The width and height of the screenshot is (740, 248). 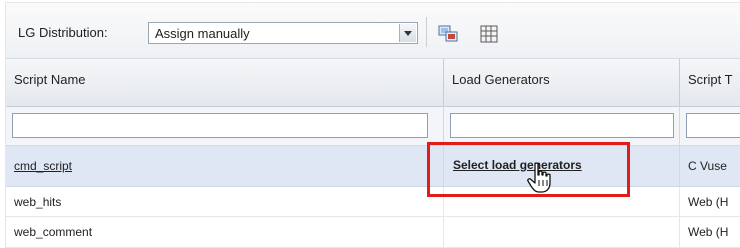 I want to click on script-name-link: cmd_script, so click(x=43, y=166).